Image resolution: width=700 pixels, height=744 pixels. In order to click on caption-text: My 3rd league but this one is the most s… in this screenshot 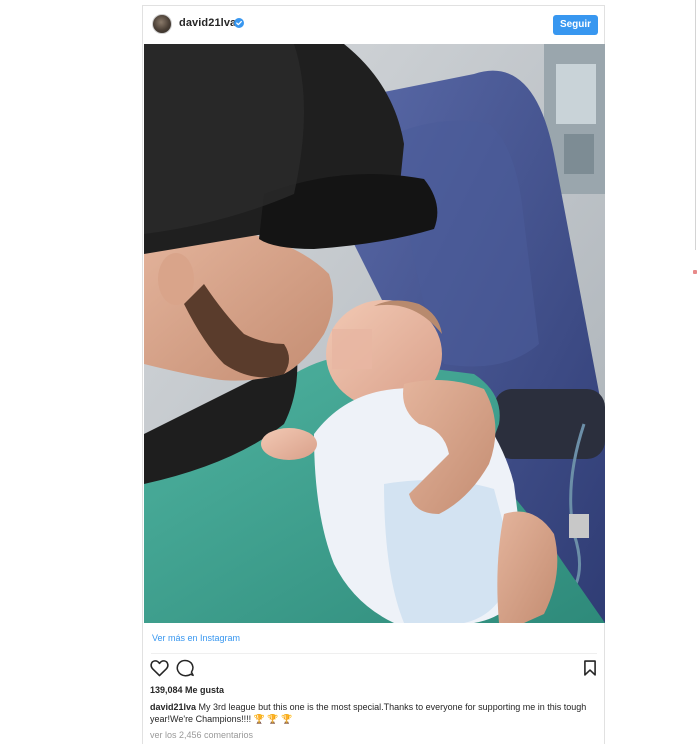, I will do `click(368, 713)`.